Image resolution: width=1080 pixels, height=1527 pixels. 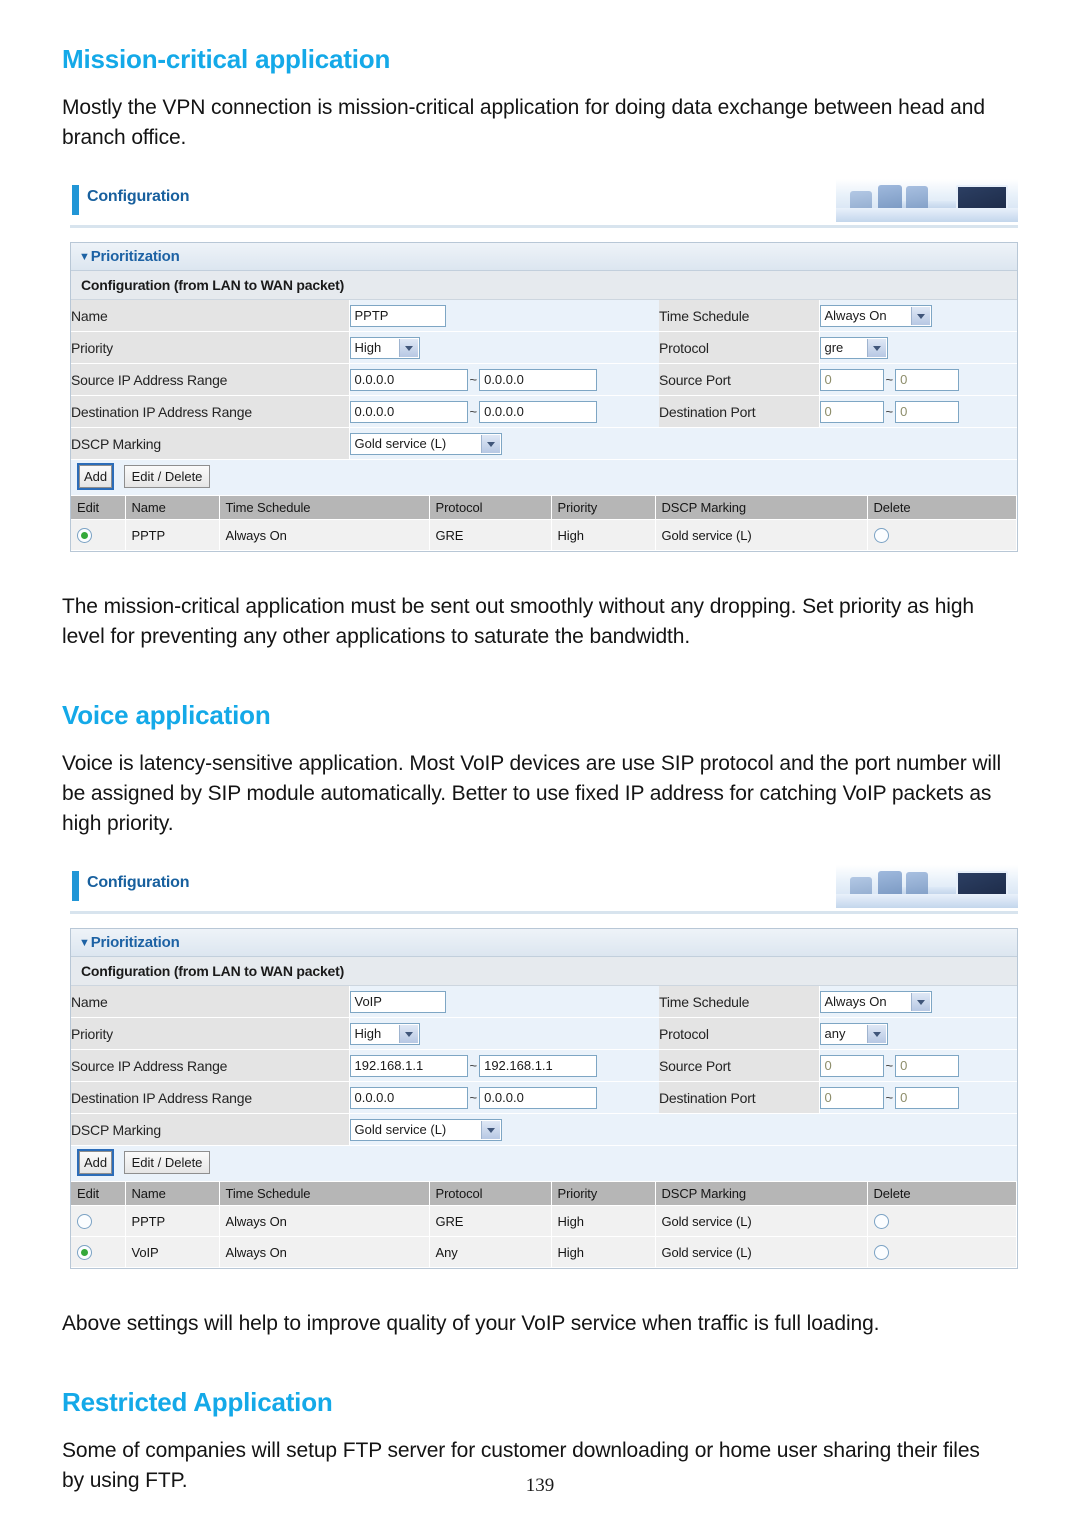 I want to click on column-header-priority: Priority, so click(x=603, y=1194).